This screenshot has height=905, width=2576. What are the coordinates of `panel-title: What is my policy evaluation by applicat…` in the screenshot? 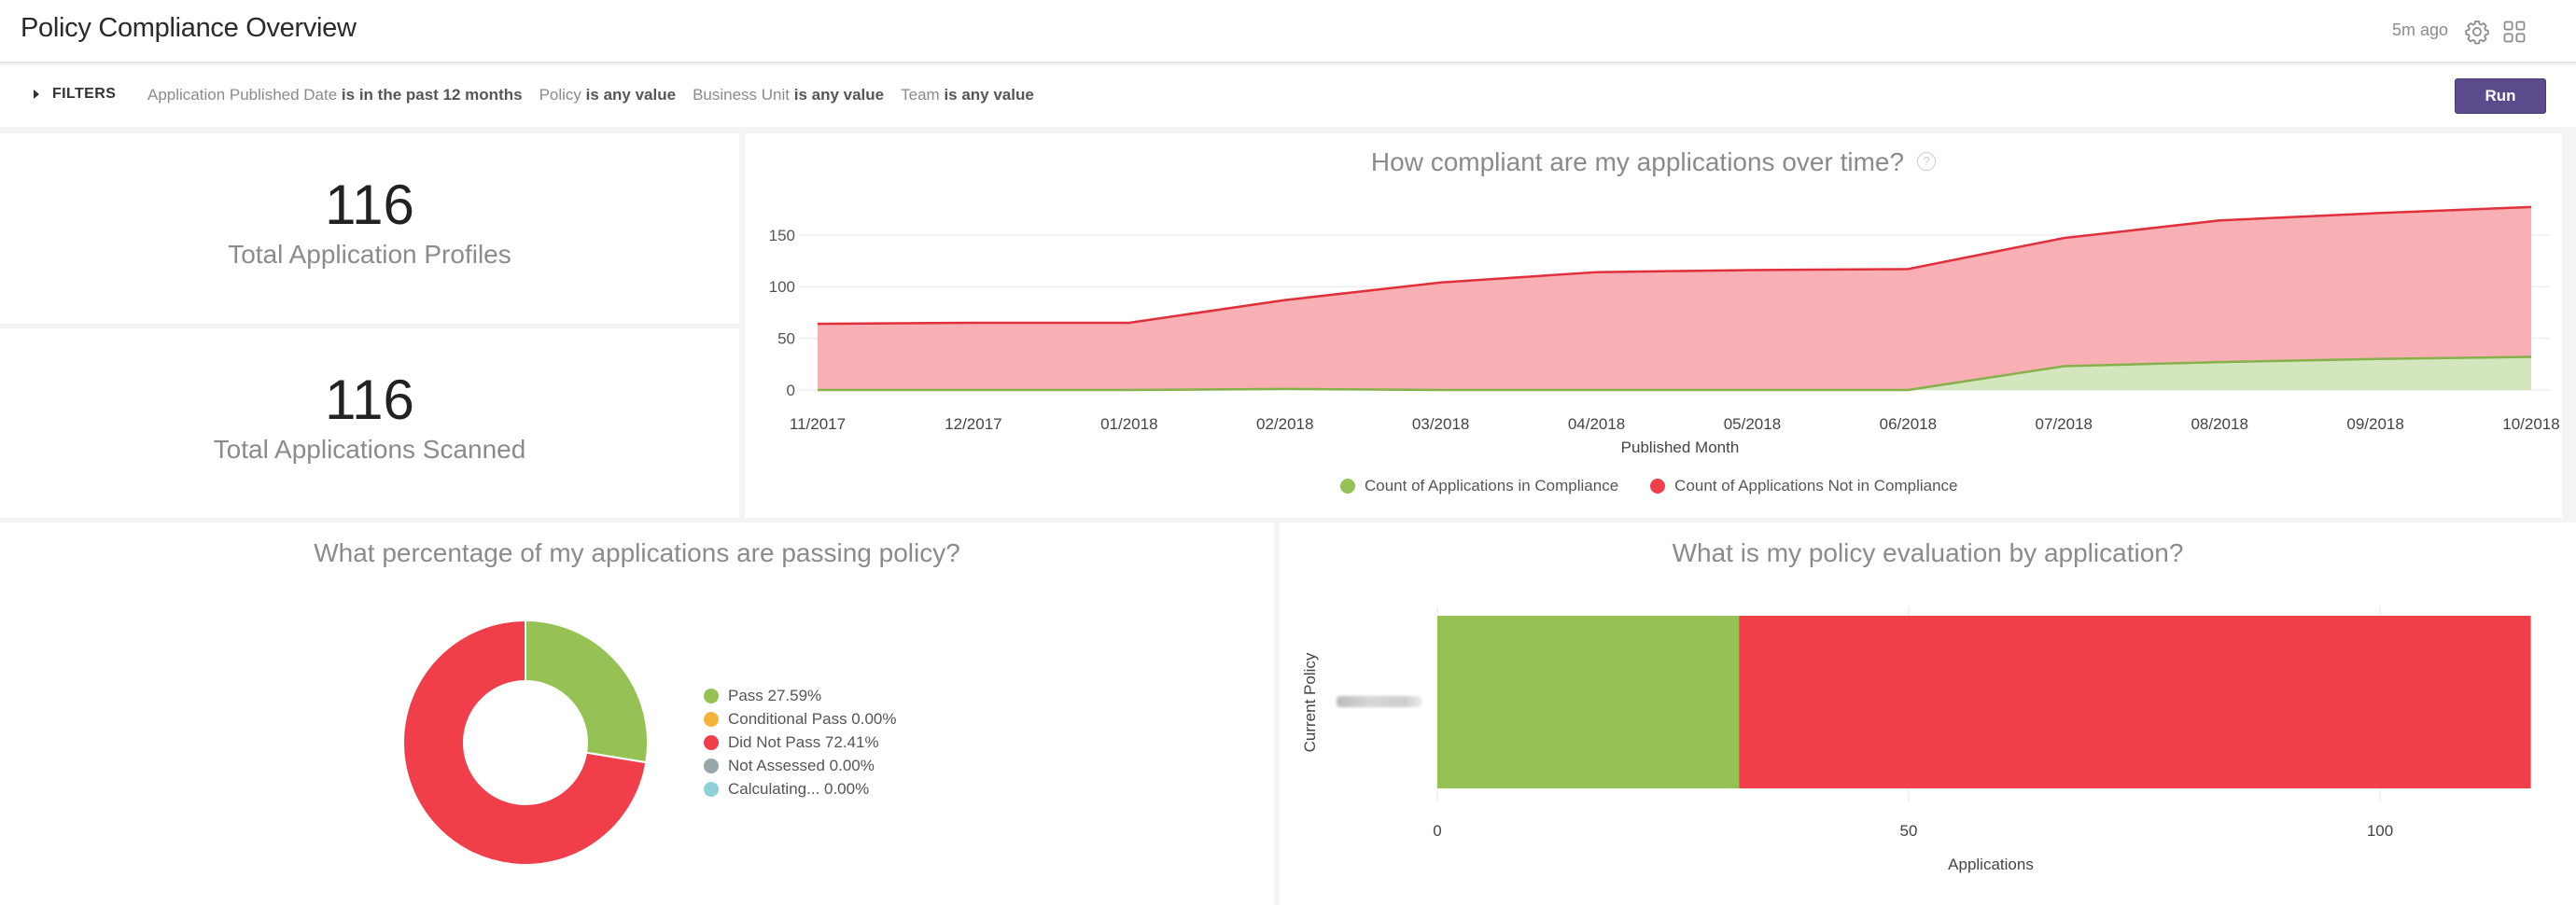 It's located at (1928, 552).